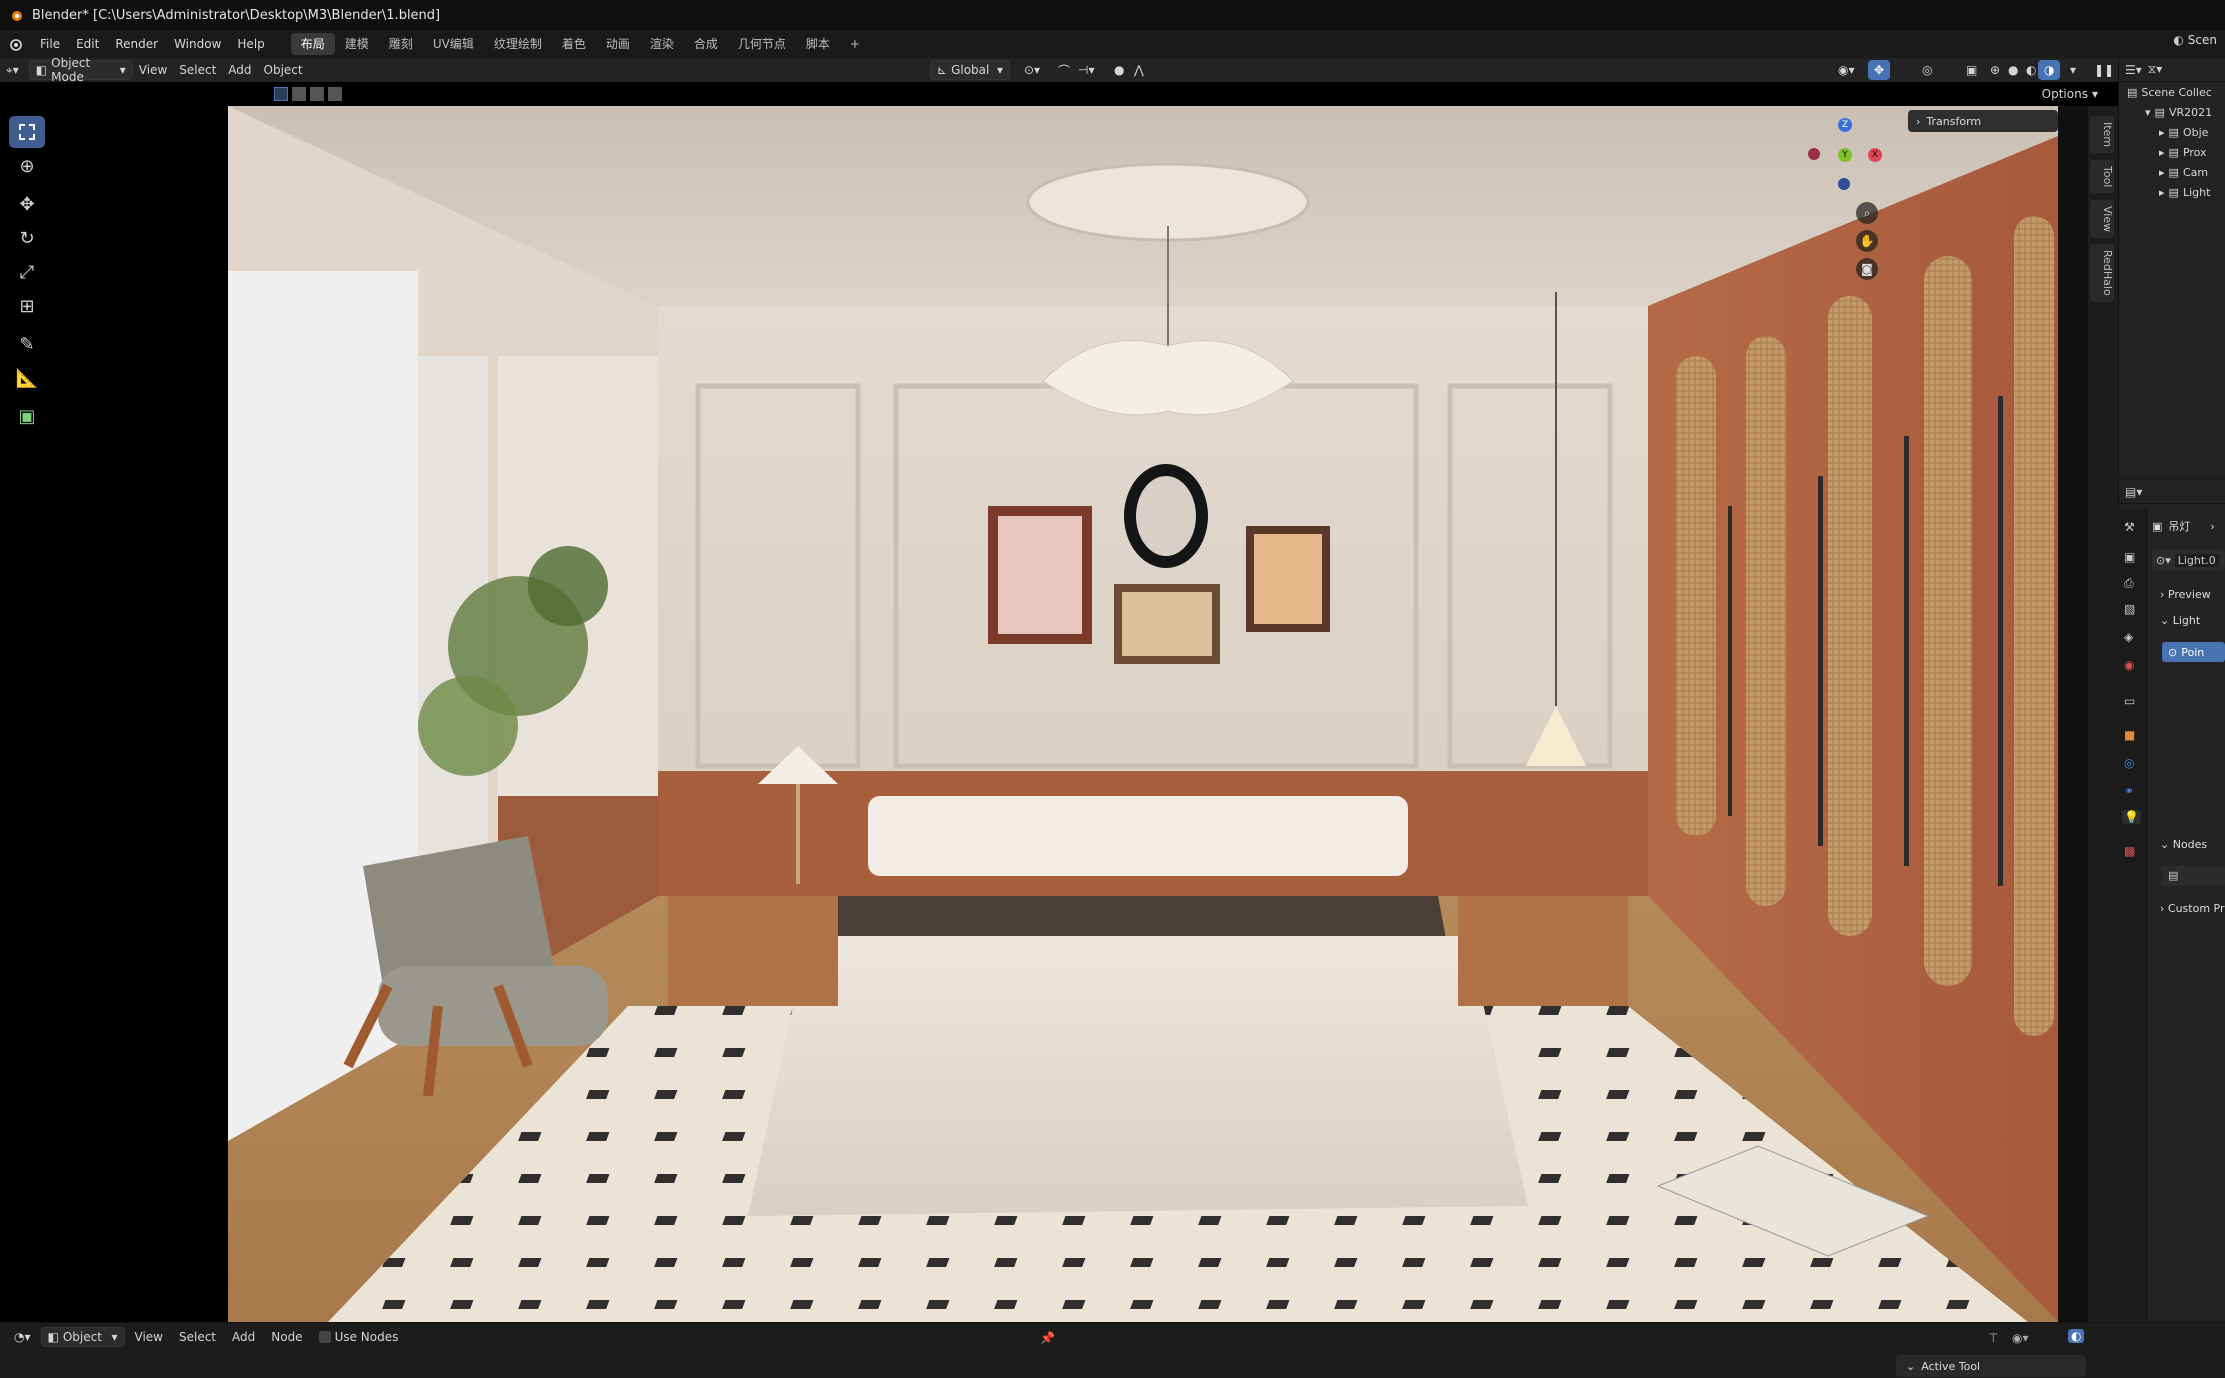 This screenshot has height=1378, width=2225. What do you see at coordinates (1846, 70) in the screenshot?
I see `visibility-icon: ◉▾` at bounding box center [1846, 70].